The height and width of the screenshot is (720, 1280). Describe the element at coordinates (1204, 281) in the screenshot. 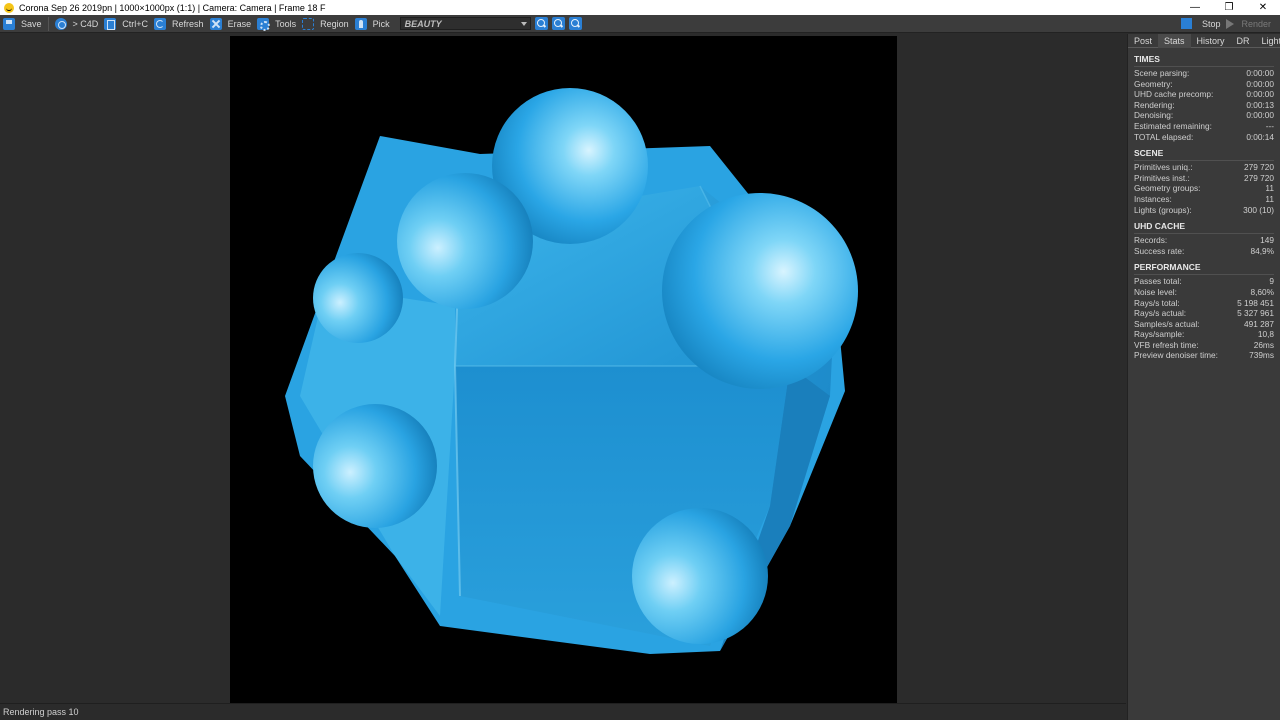

I see `stat-row: Passes total: 9` at that location.